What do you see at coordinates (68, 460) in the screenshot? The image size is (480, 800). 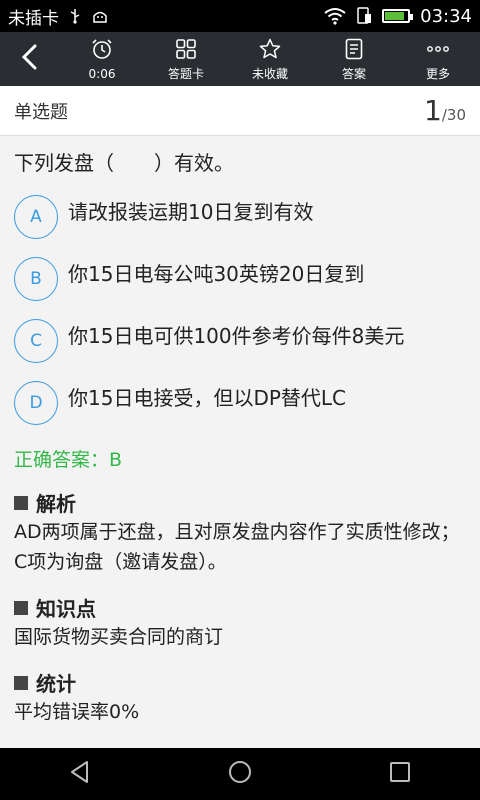 I see `correct-answer: 正确答案：B` at bounding box center [68, 460].